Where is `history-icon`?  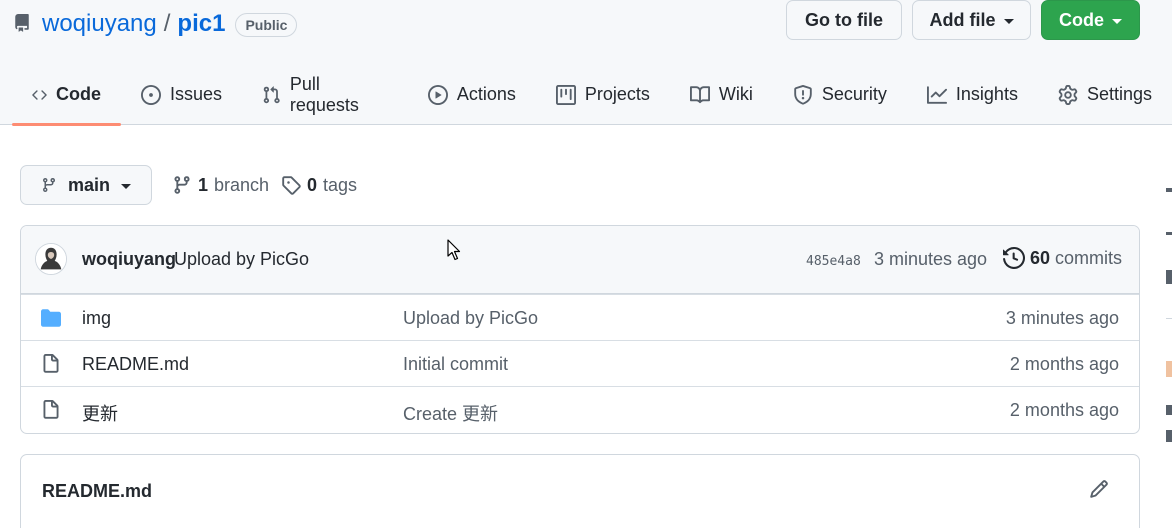
history-icon is located at coordinates (1014, 258).